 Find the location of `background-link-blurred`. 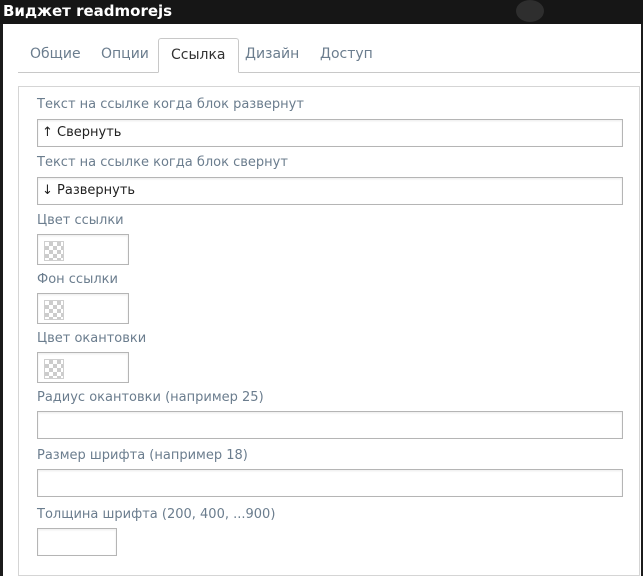

background-link-blurred is located at coordinates (180, 10).